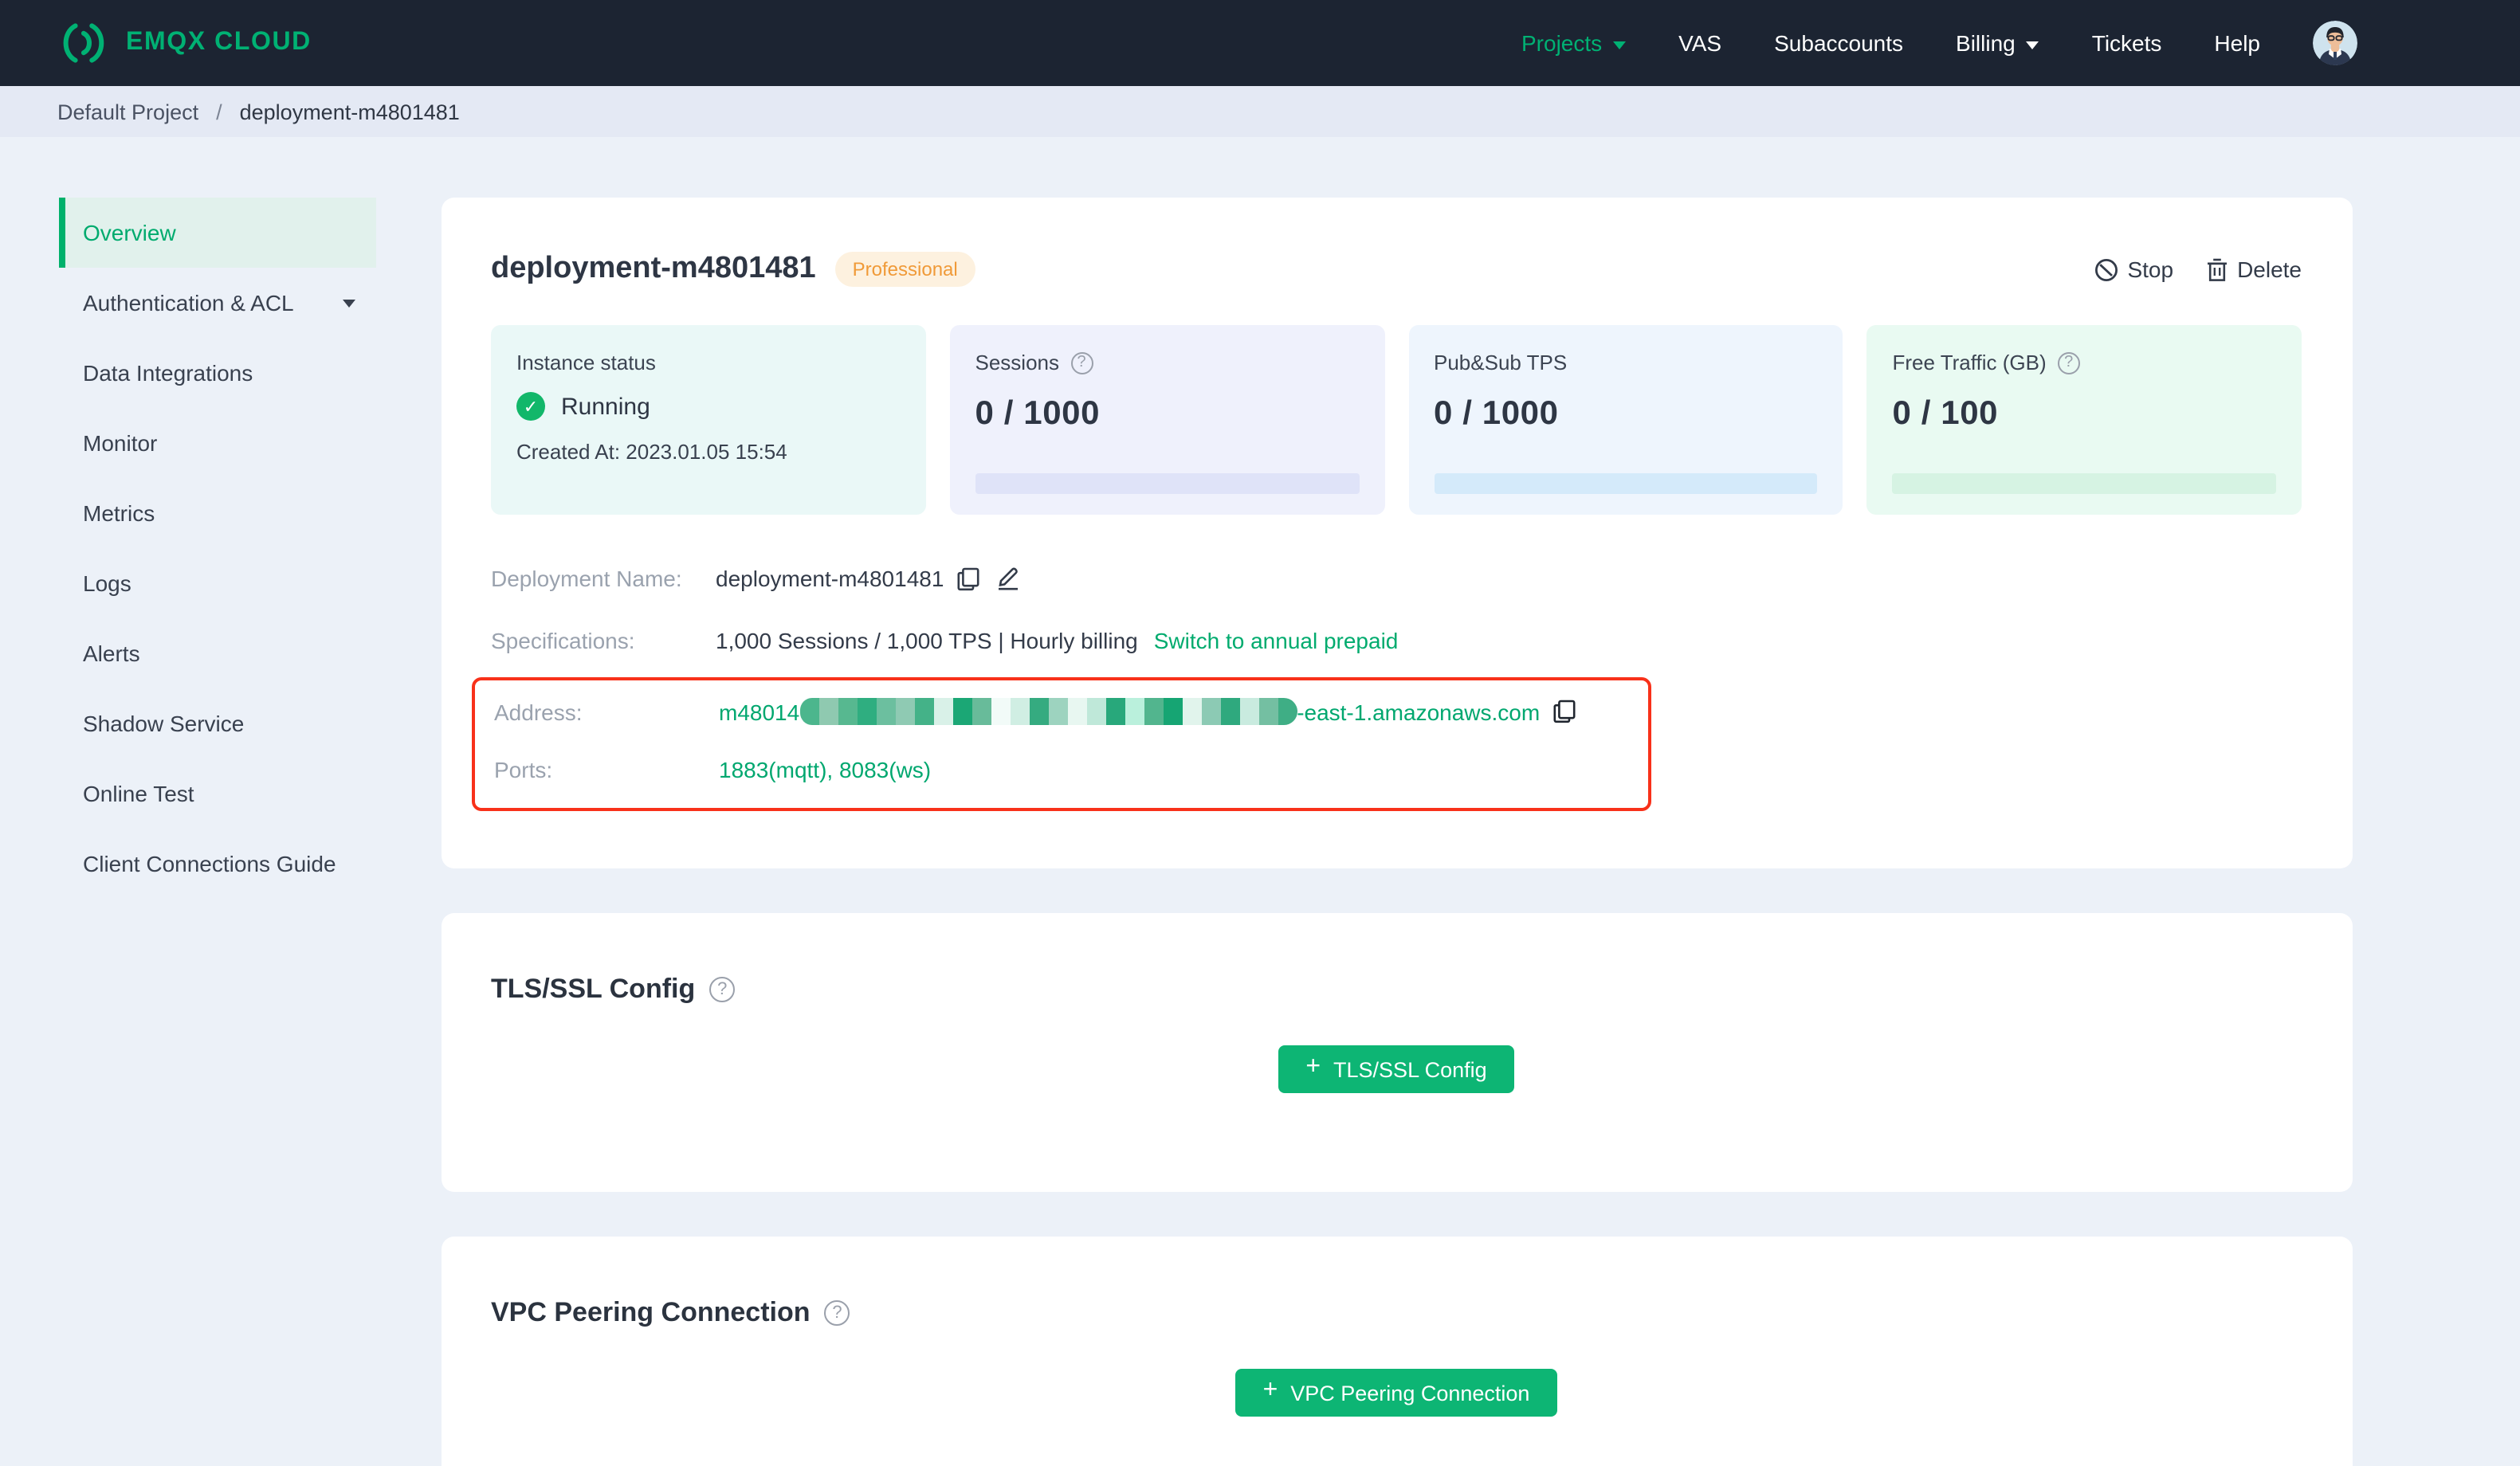  I want to click on status-text: Running, so click(605, 406).